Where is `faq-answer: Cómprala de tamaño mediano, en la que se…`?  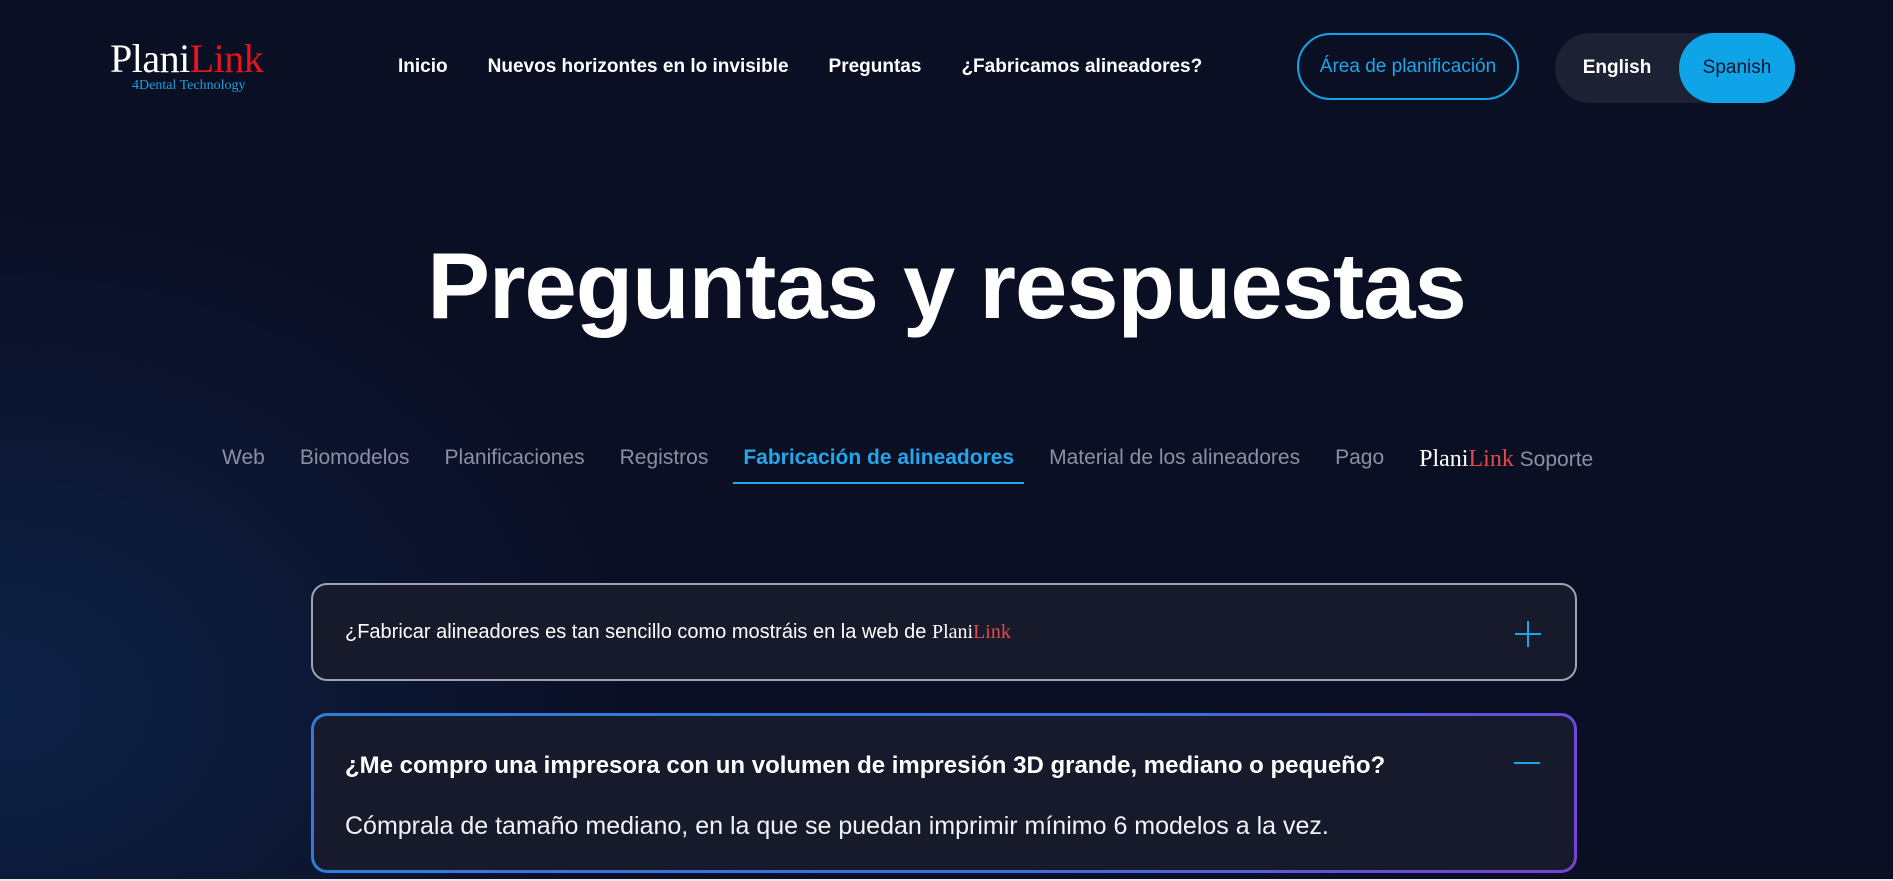 faq-answer: Cómprala de tamaño mediano, en la que se… is located at coordinates (837, 826).